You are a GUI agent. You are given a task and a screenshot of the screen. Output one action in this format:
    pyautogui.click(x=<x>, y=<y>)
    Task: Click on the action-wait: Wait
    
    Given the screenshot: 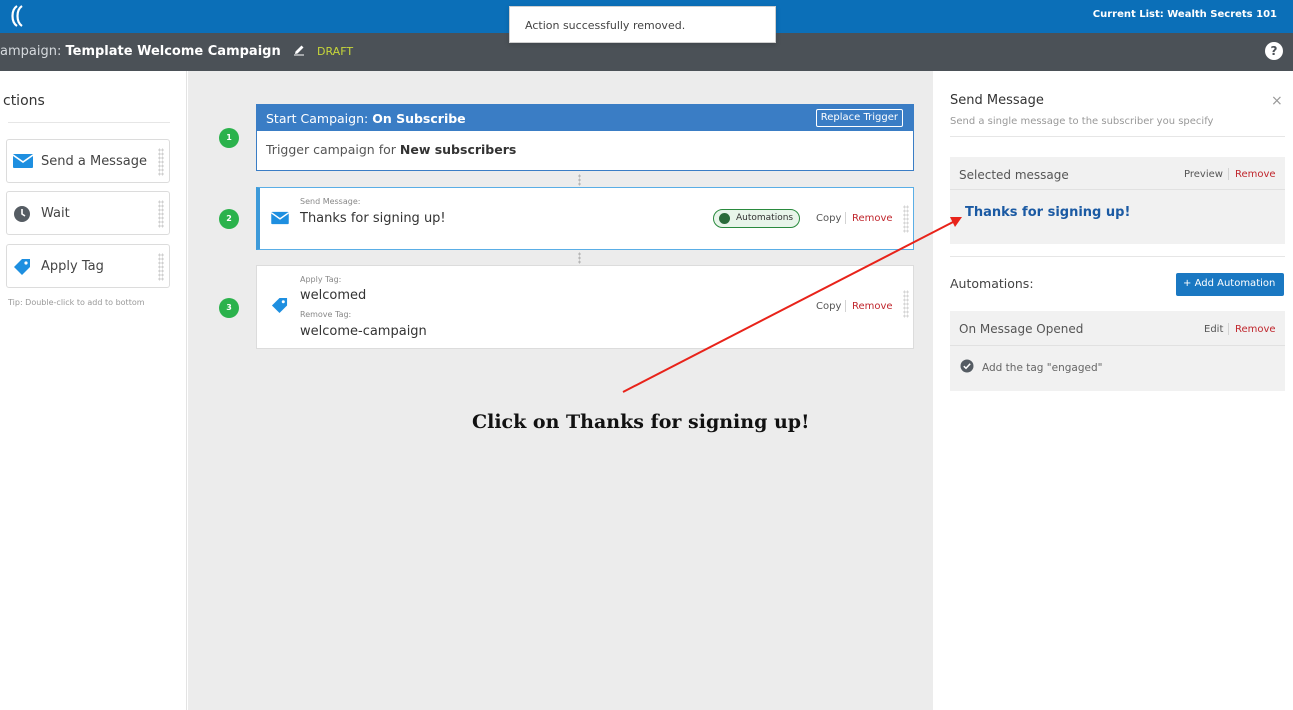 What is the action you would take?
    pyautogui.click(x=88, y=213)
    